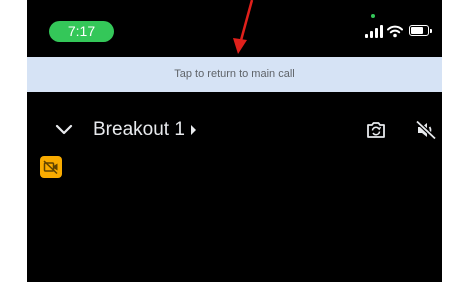  I want to click on return-to-main-call-banner: Tap to return to main call, so click(234, 74).